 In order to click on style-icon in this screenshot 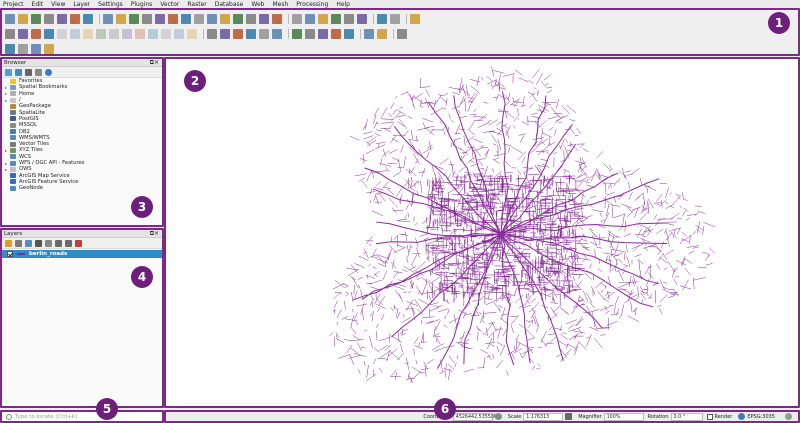, I will do `click(8, 243)`.